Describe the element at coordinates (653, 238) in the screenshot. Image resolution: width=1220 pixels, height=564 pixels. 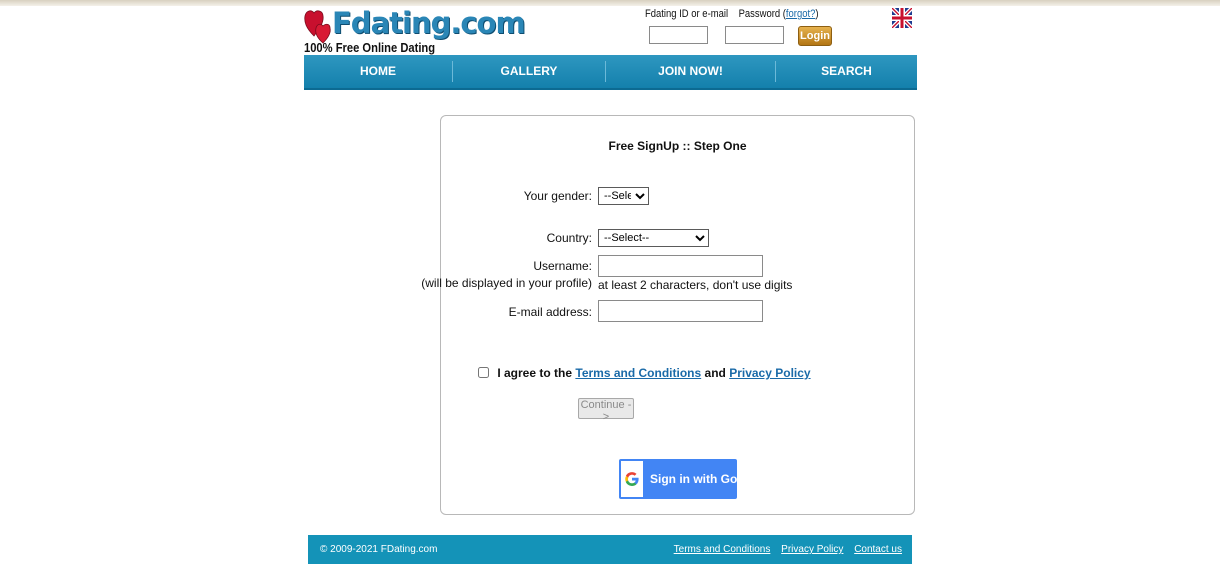
I see `country-select: --Select--` at that location.